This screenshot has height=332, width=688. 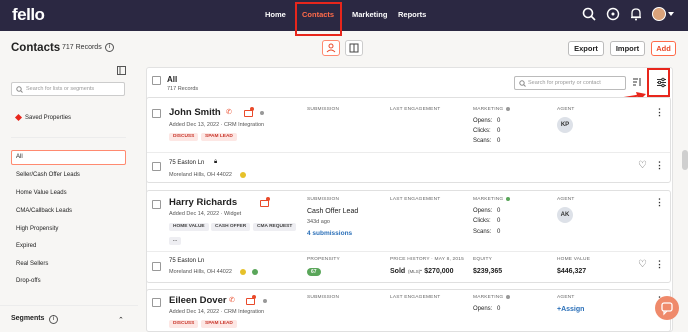 What do you see at coordinates (231, 227) in the screenshot?
I see `tag-cash-offer: CASH OFFER` at bounding box center [231, 227].